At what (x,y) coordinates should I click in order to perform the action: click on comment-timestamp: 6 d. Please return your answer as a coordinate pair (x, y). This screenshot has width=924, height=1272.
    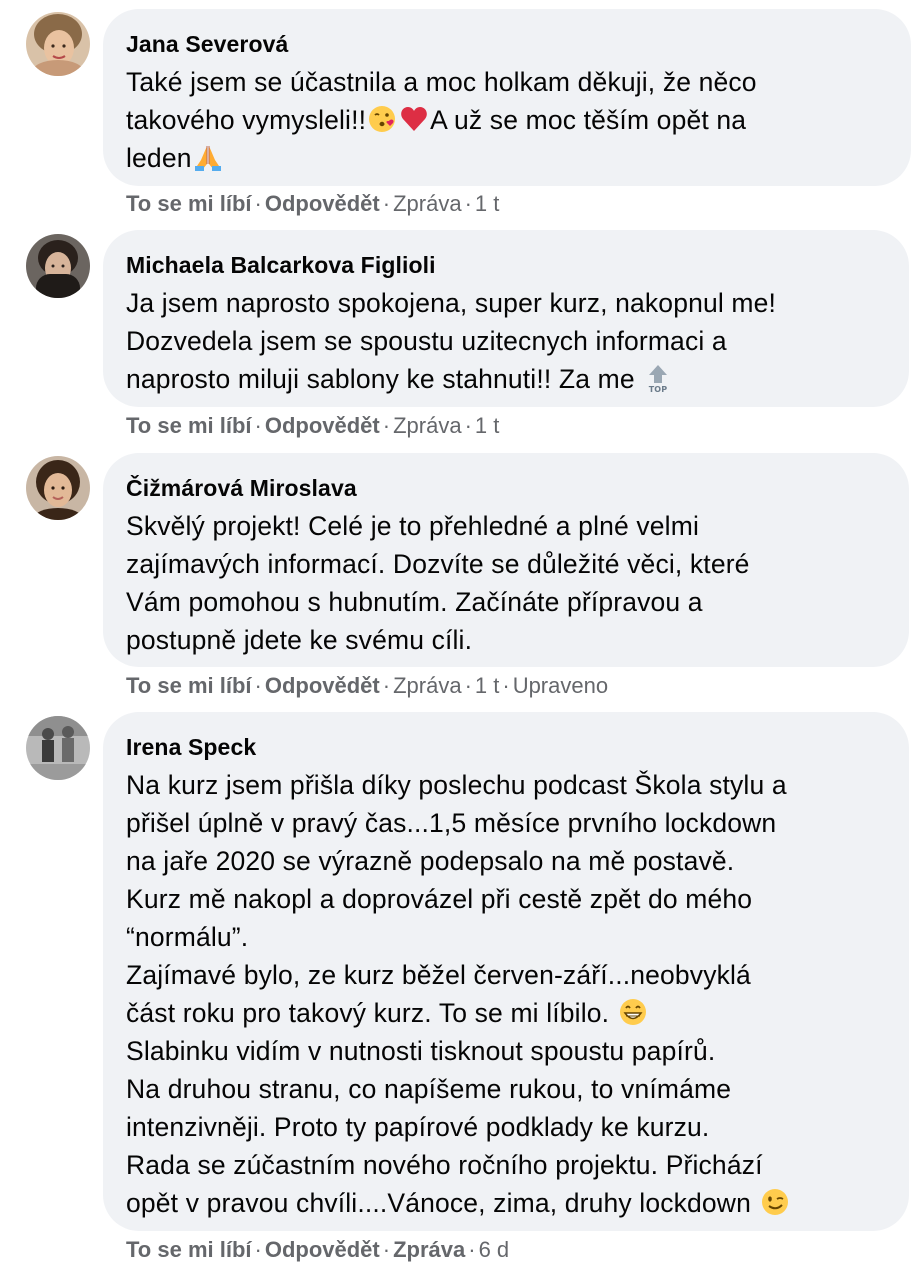
    Looking at the image, I should click on (494, 1249).